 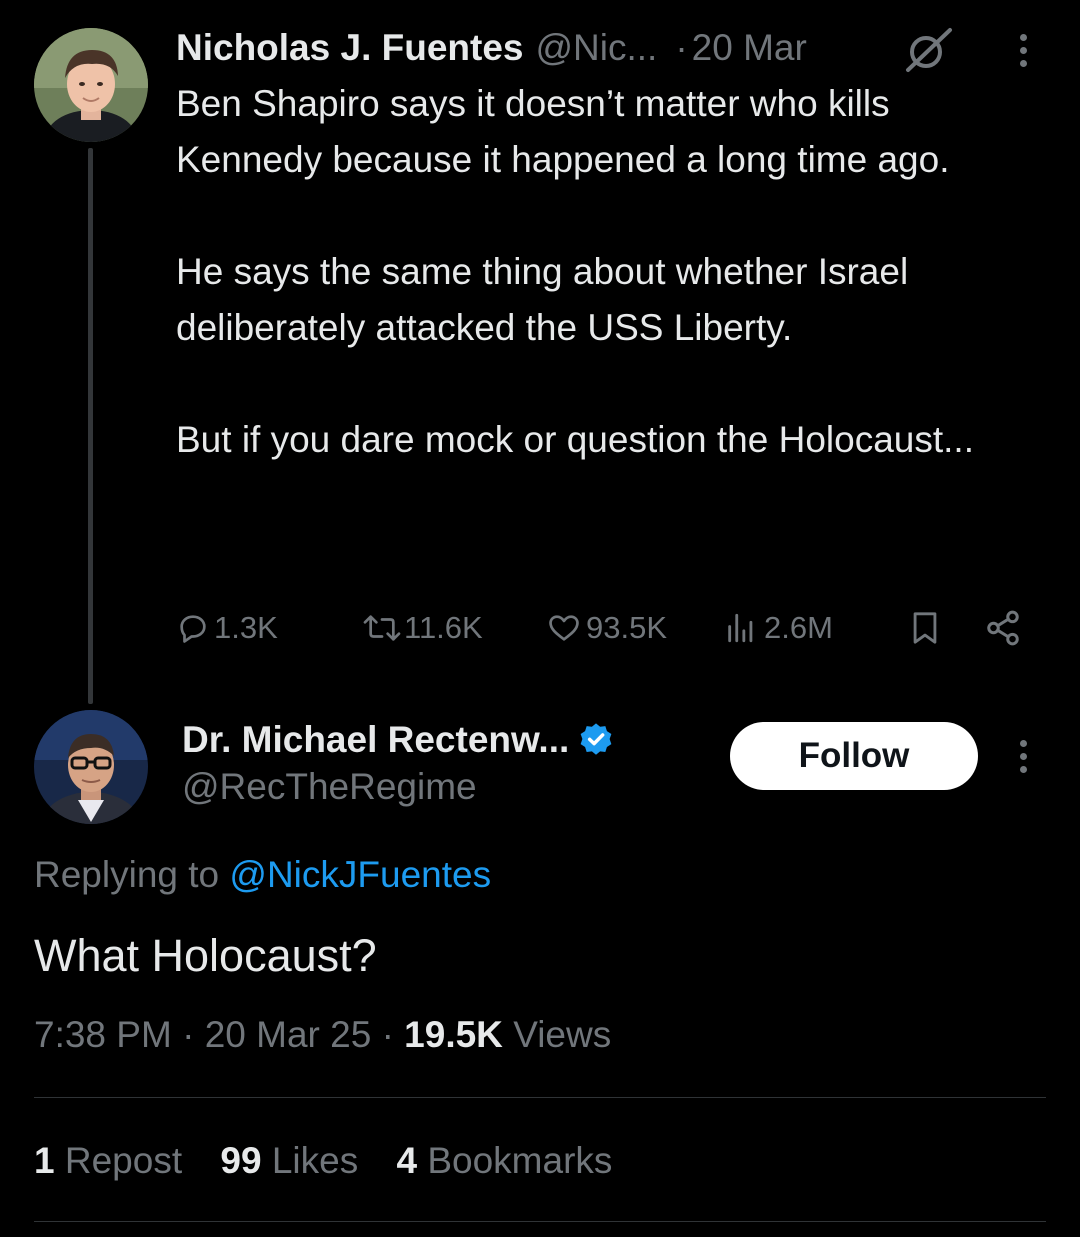 What do you see at coordinates (382, 628) in the screenshot?
I see `repost-icon` at bounding box center [382, 628].